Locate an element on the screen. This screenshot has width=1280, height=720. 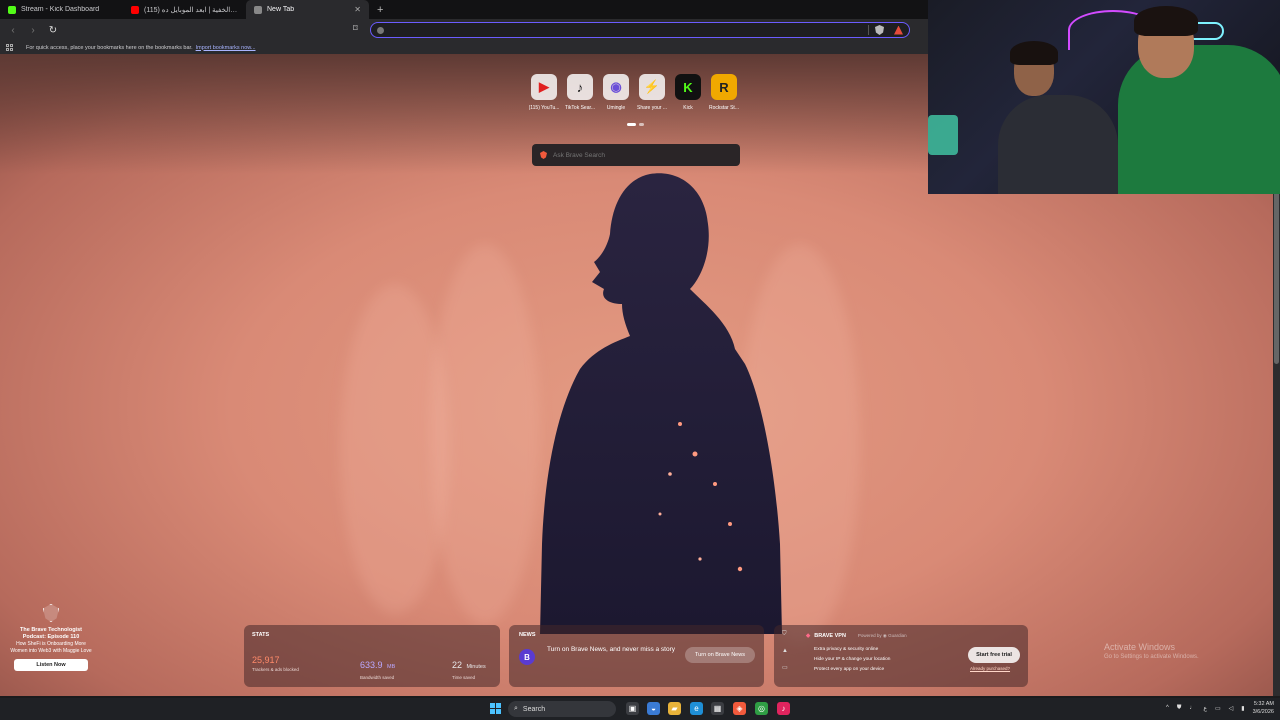
system-tray: ^ ⛊ ♩ ع ▭ ◁ ▮ 5:32 AM 3/6/2026 is located at coordinates (1220, 708).